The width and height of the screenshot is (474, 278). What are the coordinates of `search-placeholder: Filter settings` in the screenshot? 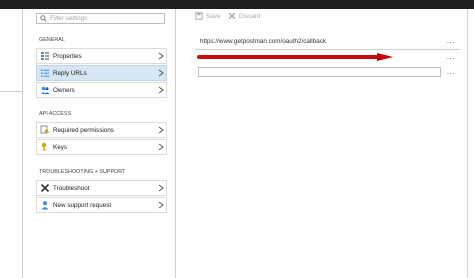 It's located at (69, 18).